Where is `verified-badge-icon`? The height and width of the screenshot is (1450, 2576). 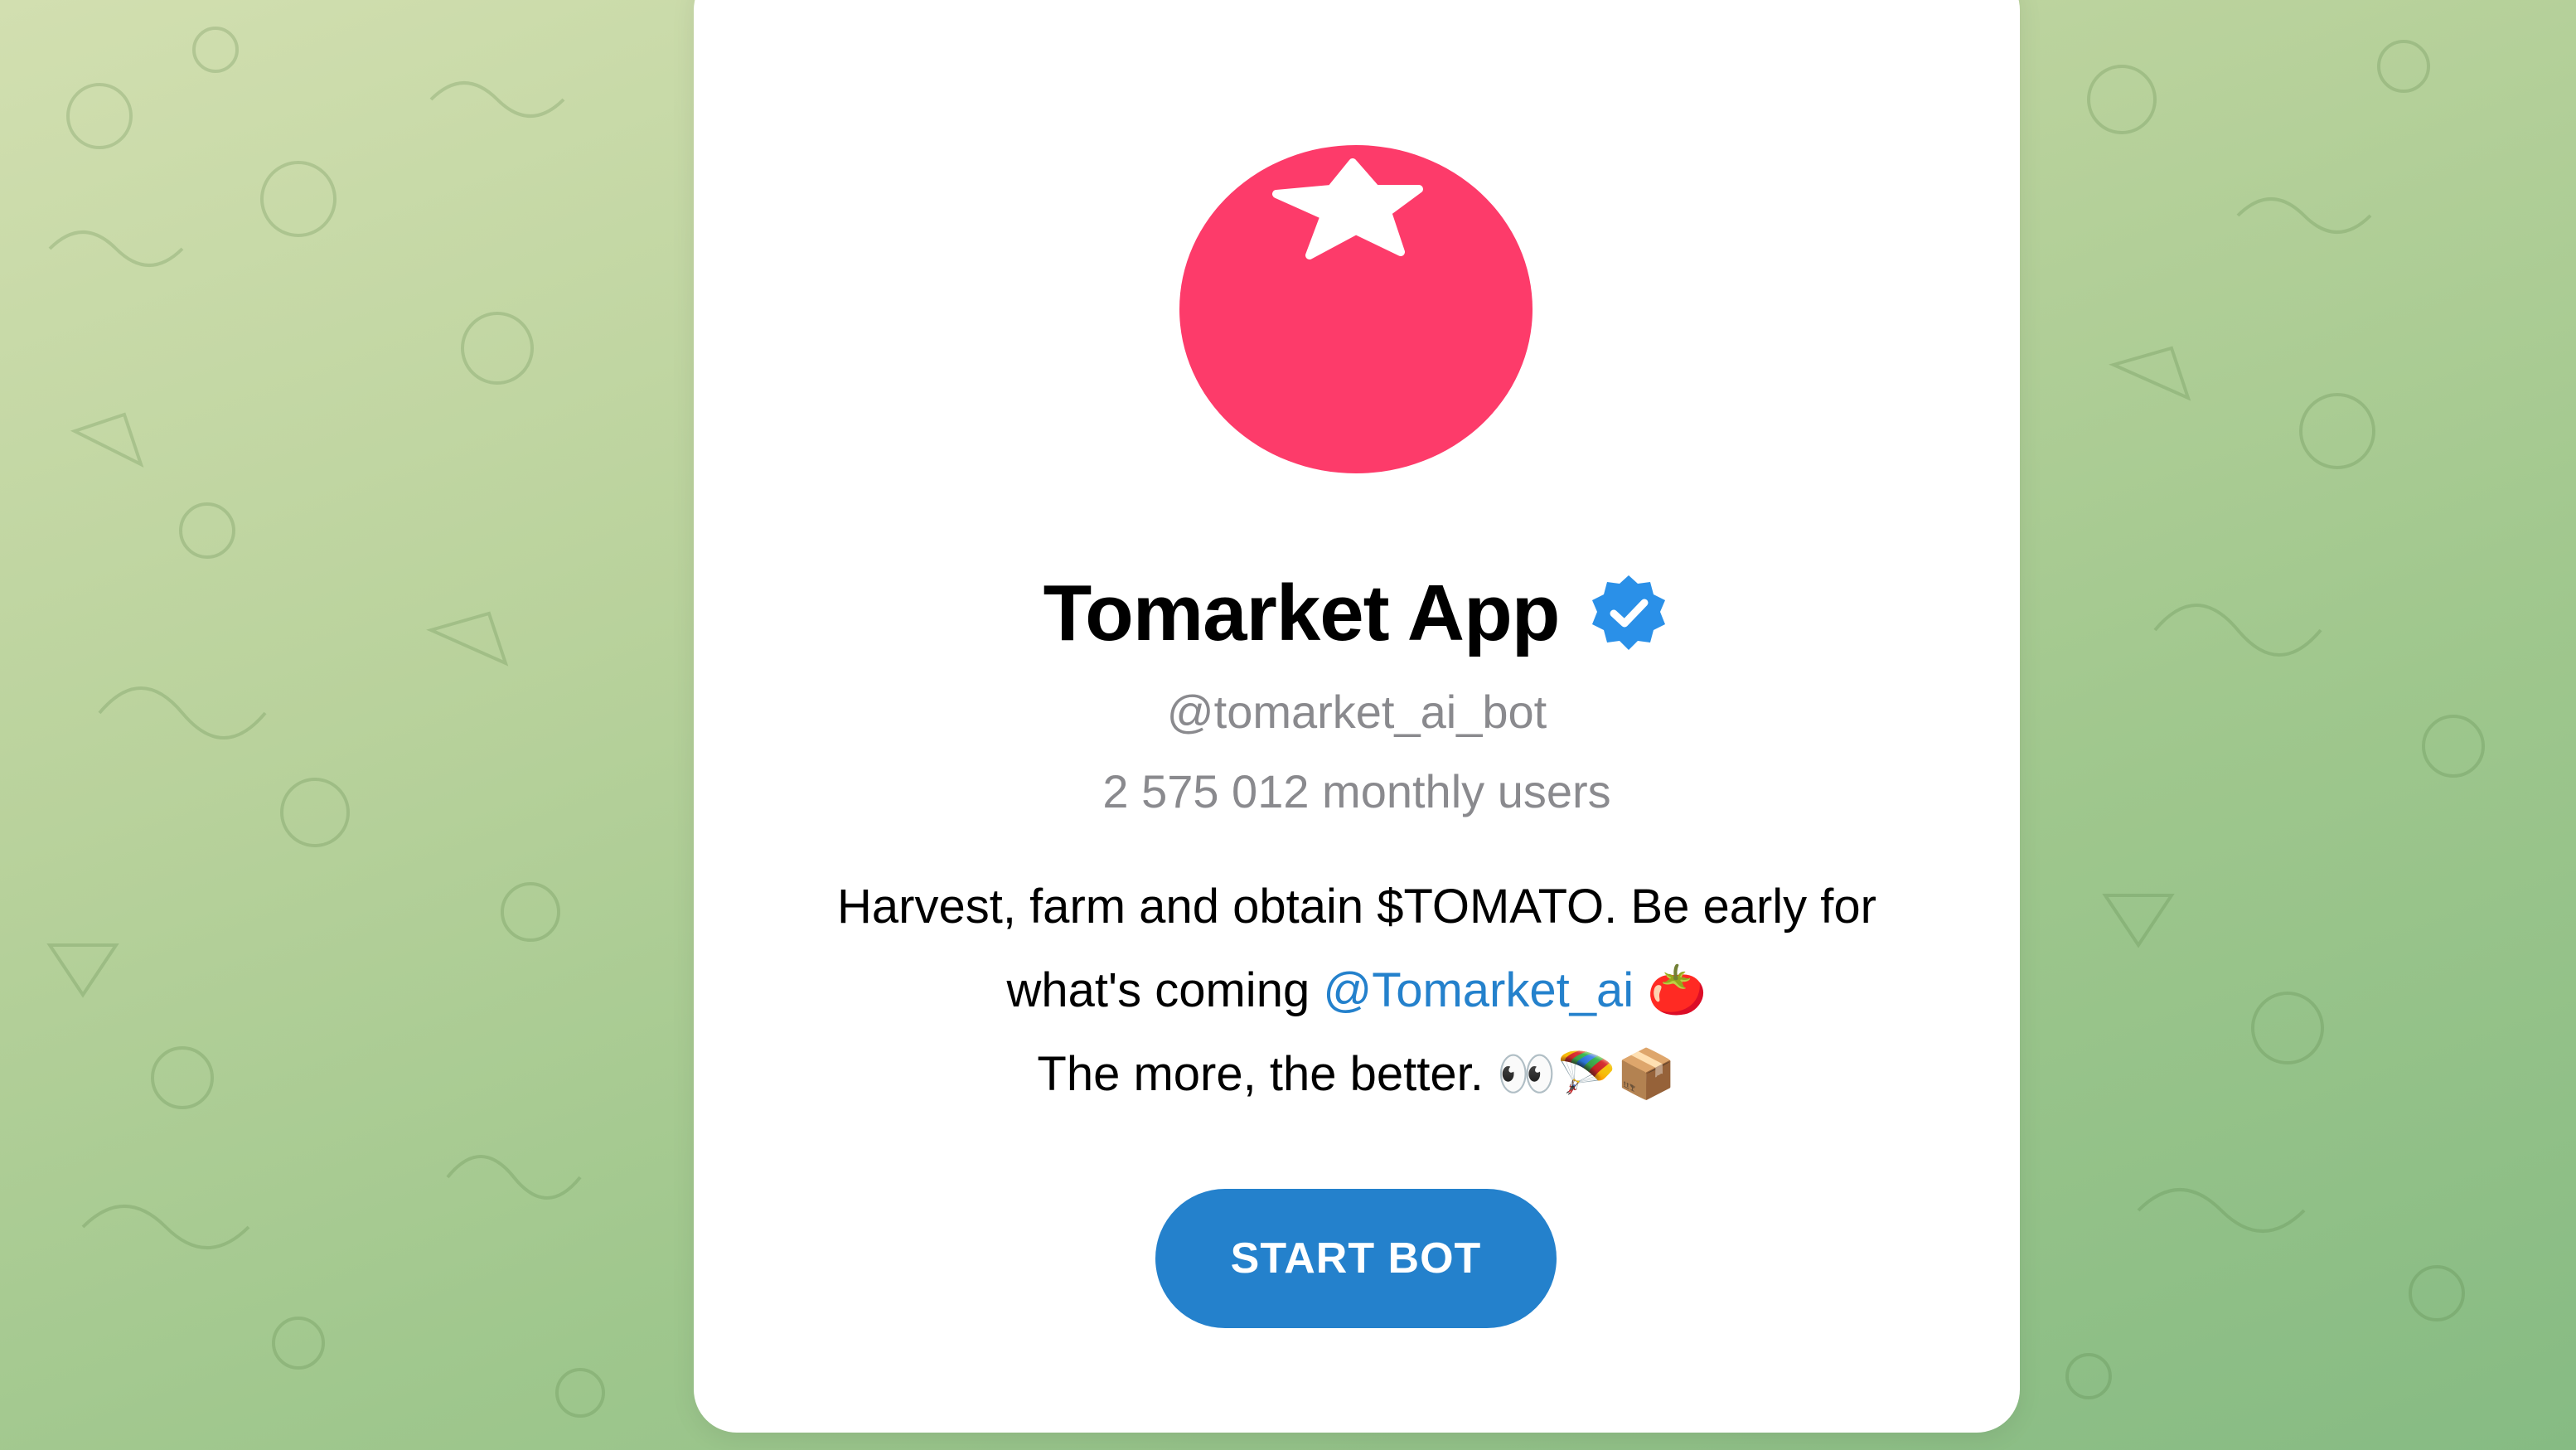
verified-badge-icon is located at coordinates (1629, 612).